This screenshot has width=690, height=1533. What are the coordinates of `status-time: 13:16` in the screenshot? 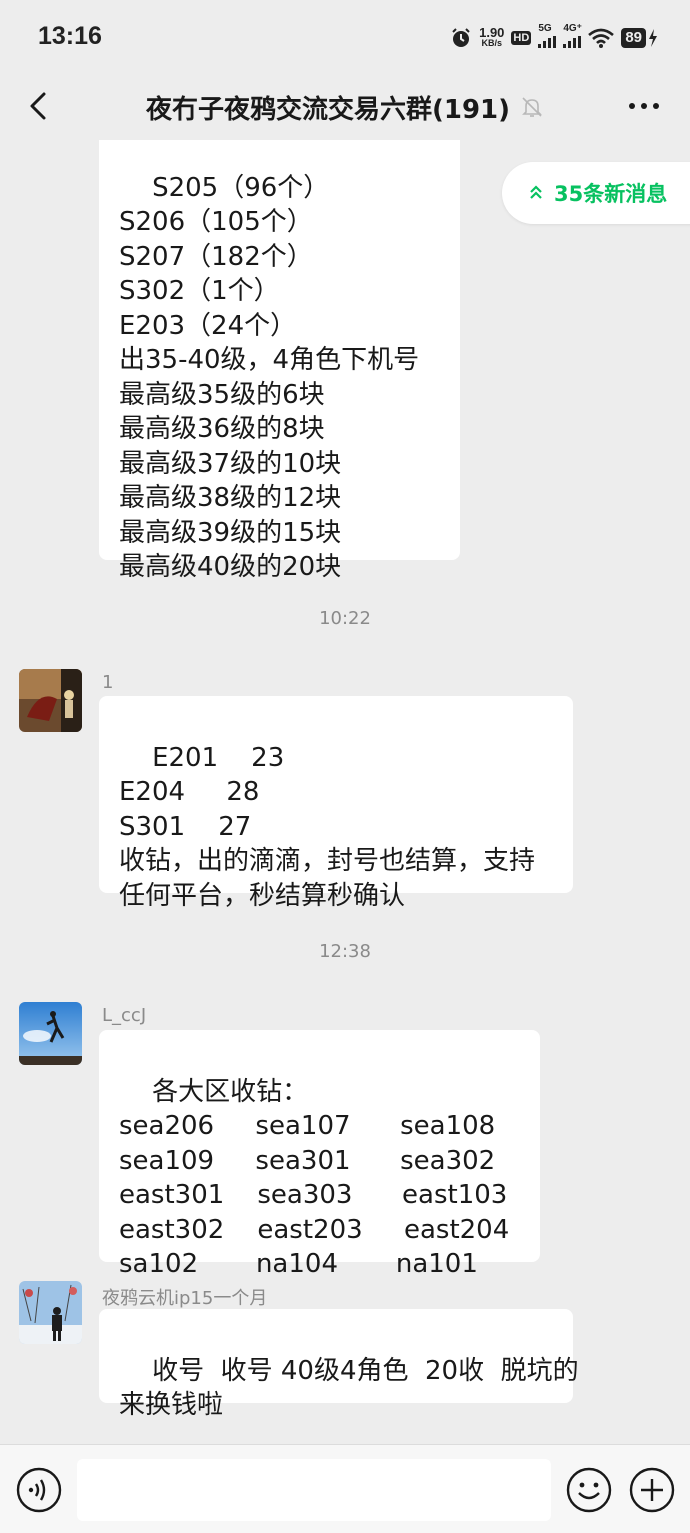 It's located at (70, 36).